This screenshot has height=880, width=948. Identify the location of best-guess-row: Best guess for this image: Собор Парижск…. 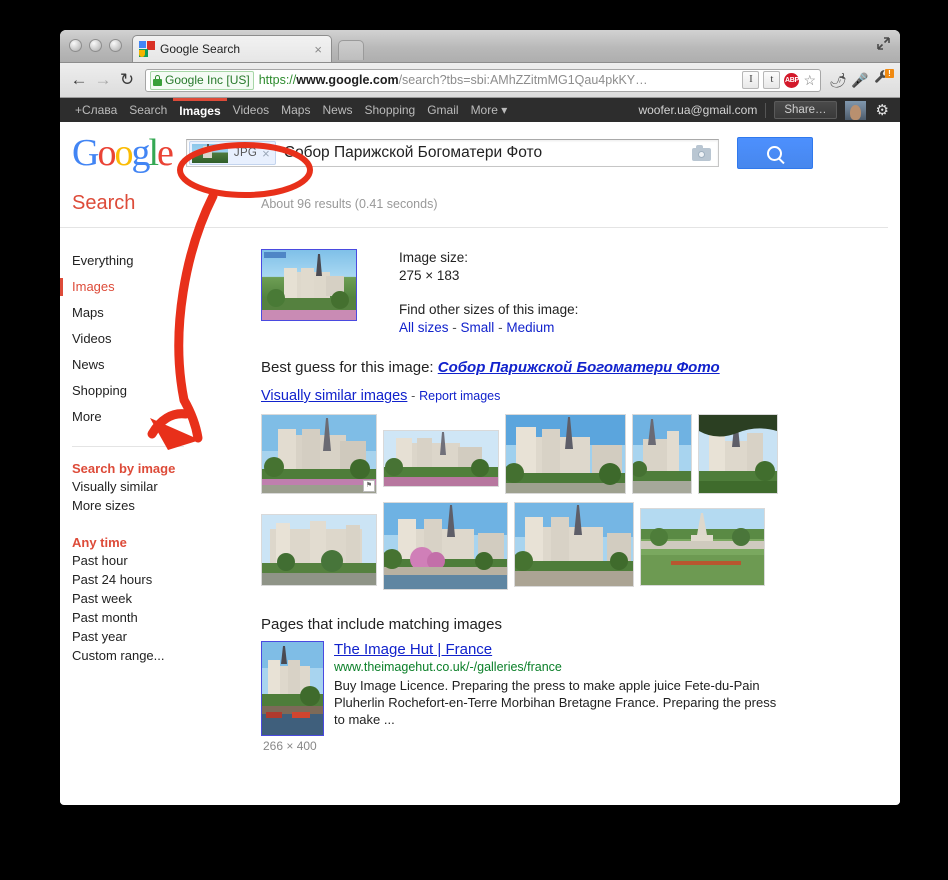
(580, 356).